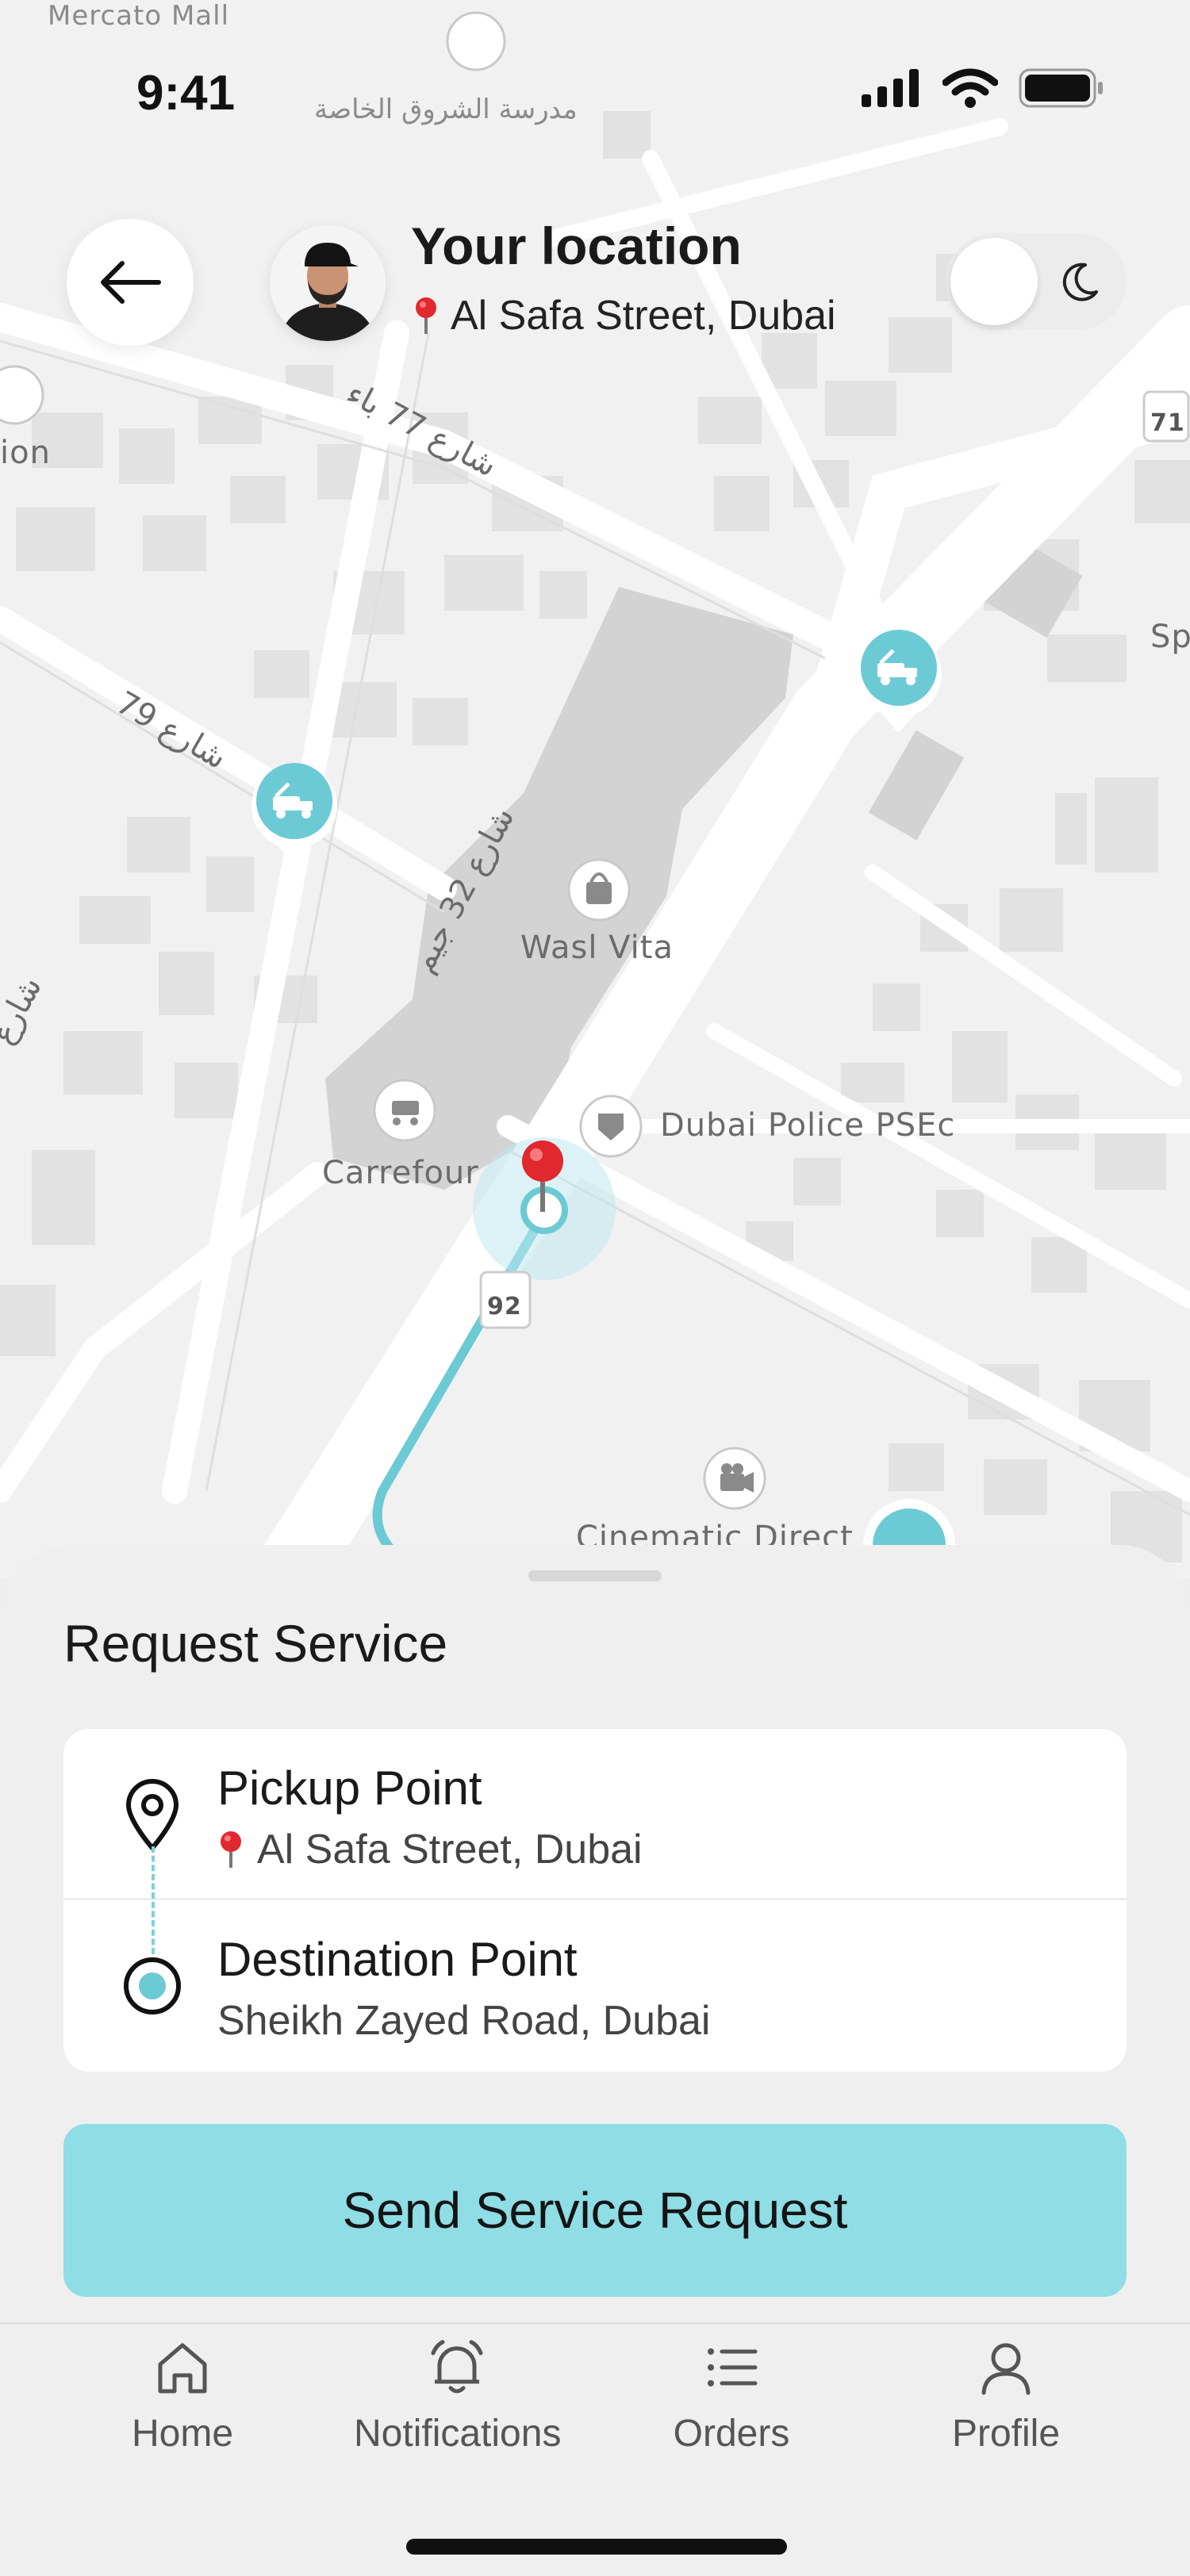 This screenshot has width=1190, height=2576. I want to click on location-title: Your location, so click(576, 246).